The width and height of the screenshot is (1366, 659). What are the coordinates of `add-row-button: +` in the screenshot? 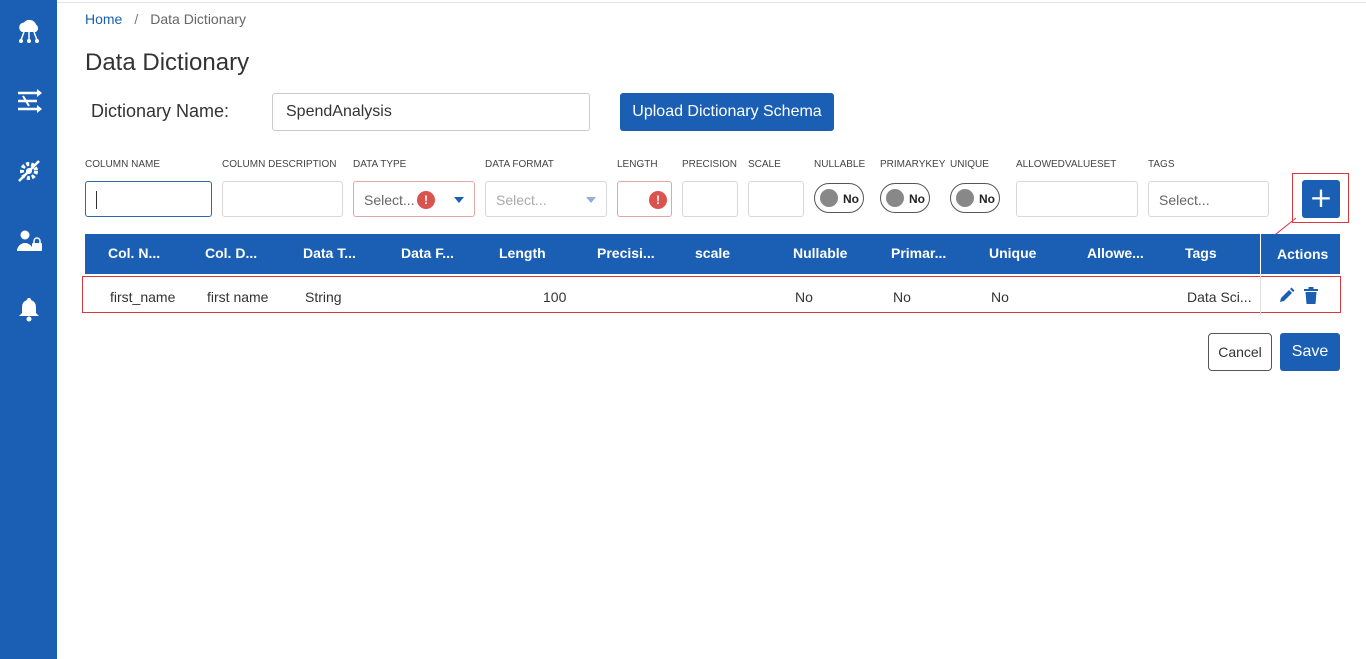 It's located at (1321, 199).